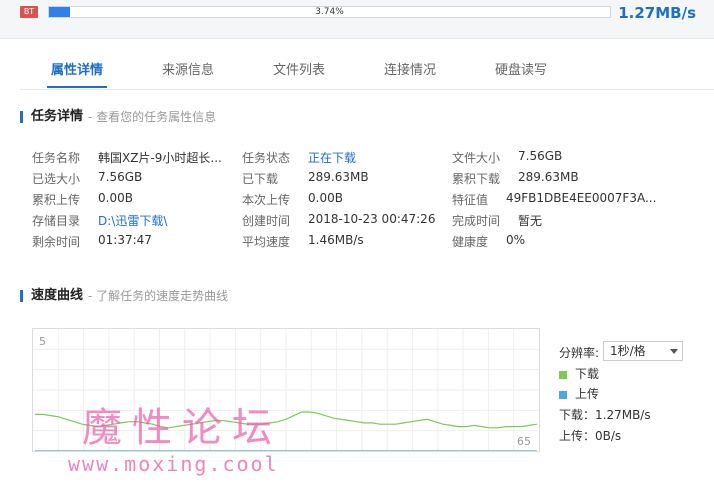 This screenshot has height=485, width=714. I want to click on legend-upload: 上传, so click(579, 393).